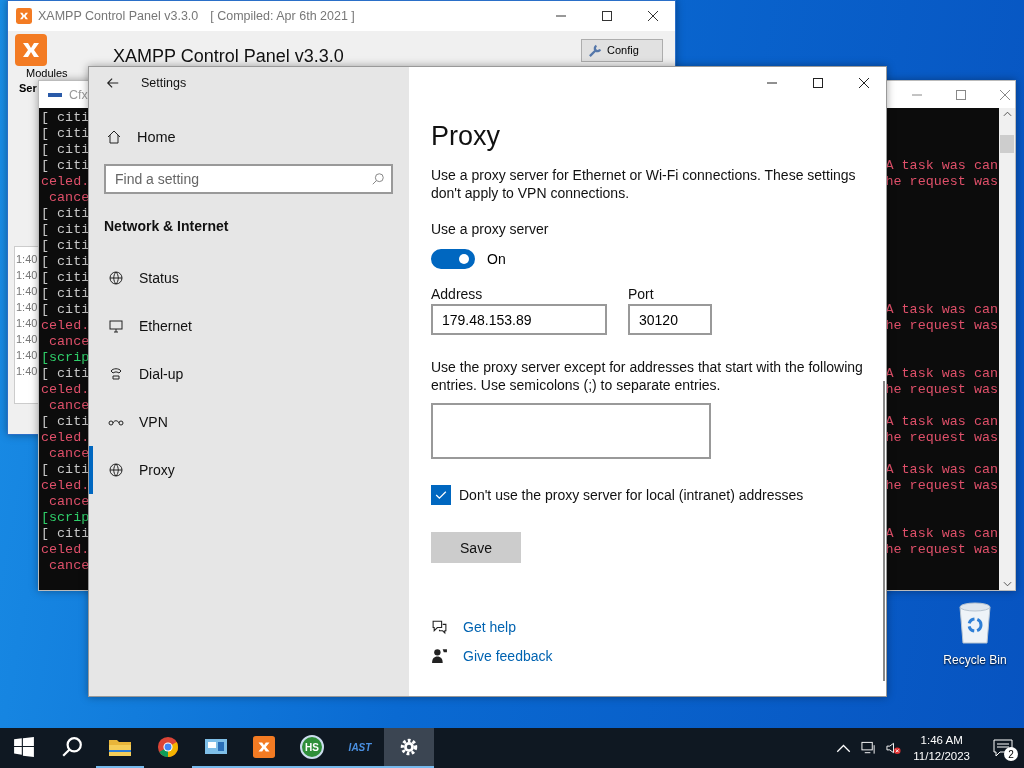  Describe the element at coordinates (441, 495) in the screenshot. I see `checkbox` at that location.